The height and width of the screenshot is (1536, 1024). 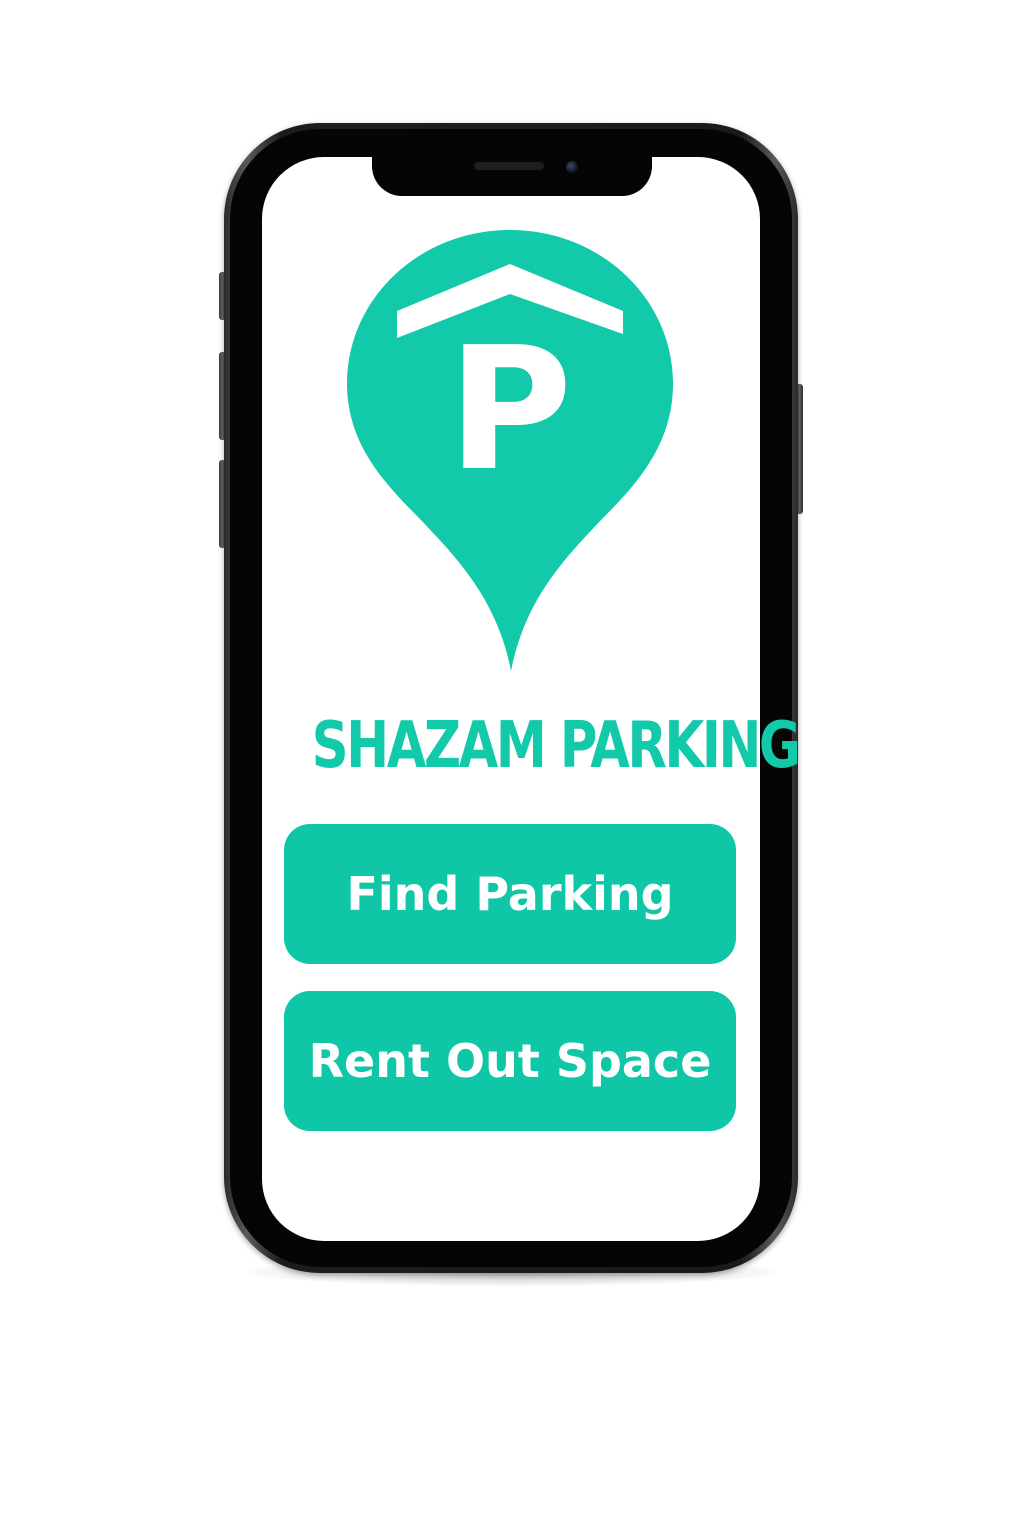 What do you see at coordinates (556, 746) in the screenshot?
I see `brand-title: SHAZAM PARKING` at bounding box center [556, 746].